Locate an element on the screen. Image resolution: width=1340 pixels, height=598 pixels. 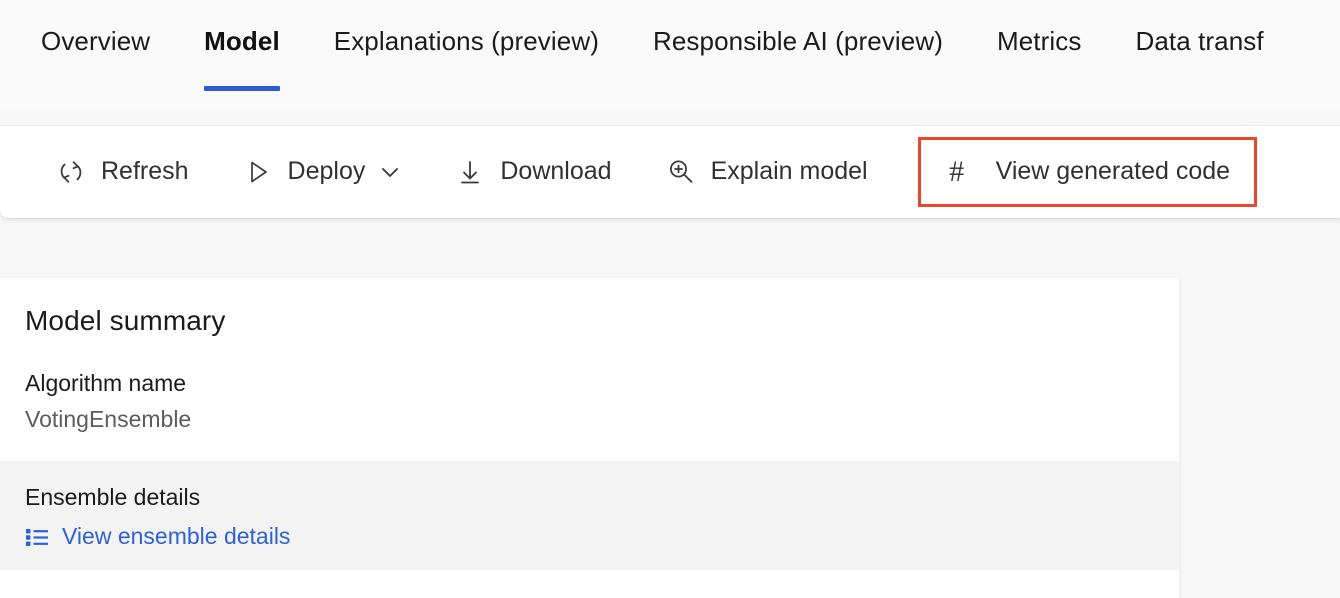
deploy-label: Deploy is located at coordinates (326, 170).